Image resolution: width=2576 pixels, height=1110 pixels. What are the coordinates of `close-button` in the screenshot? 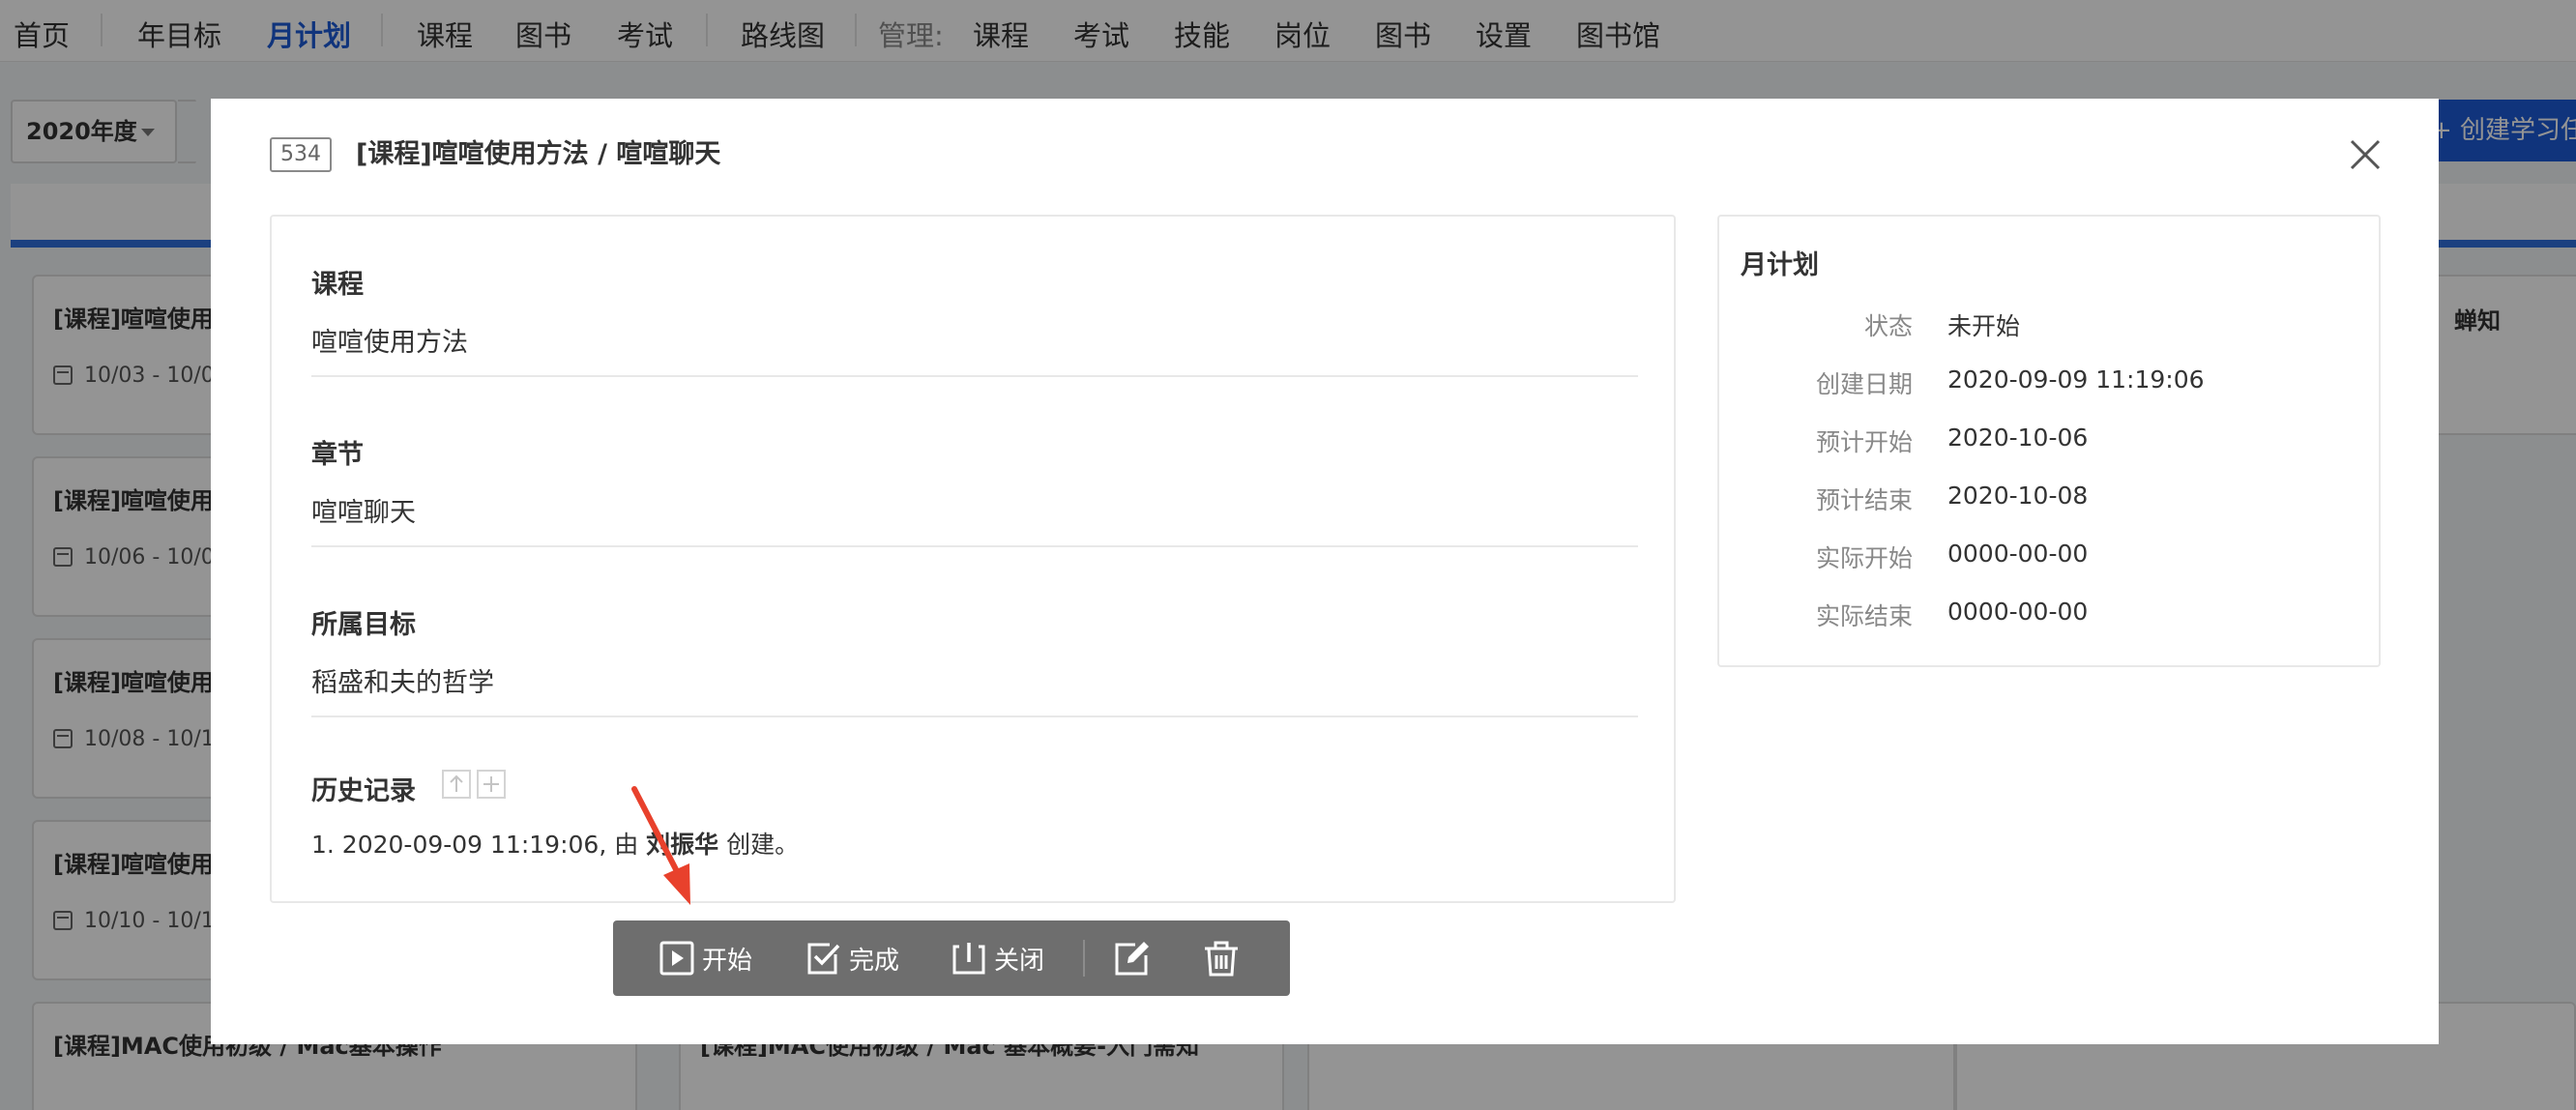 It's located at (2365, 155).